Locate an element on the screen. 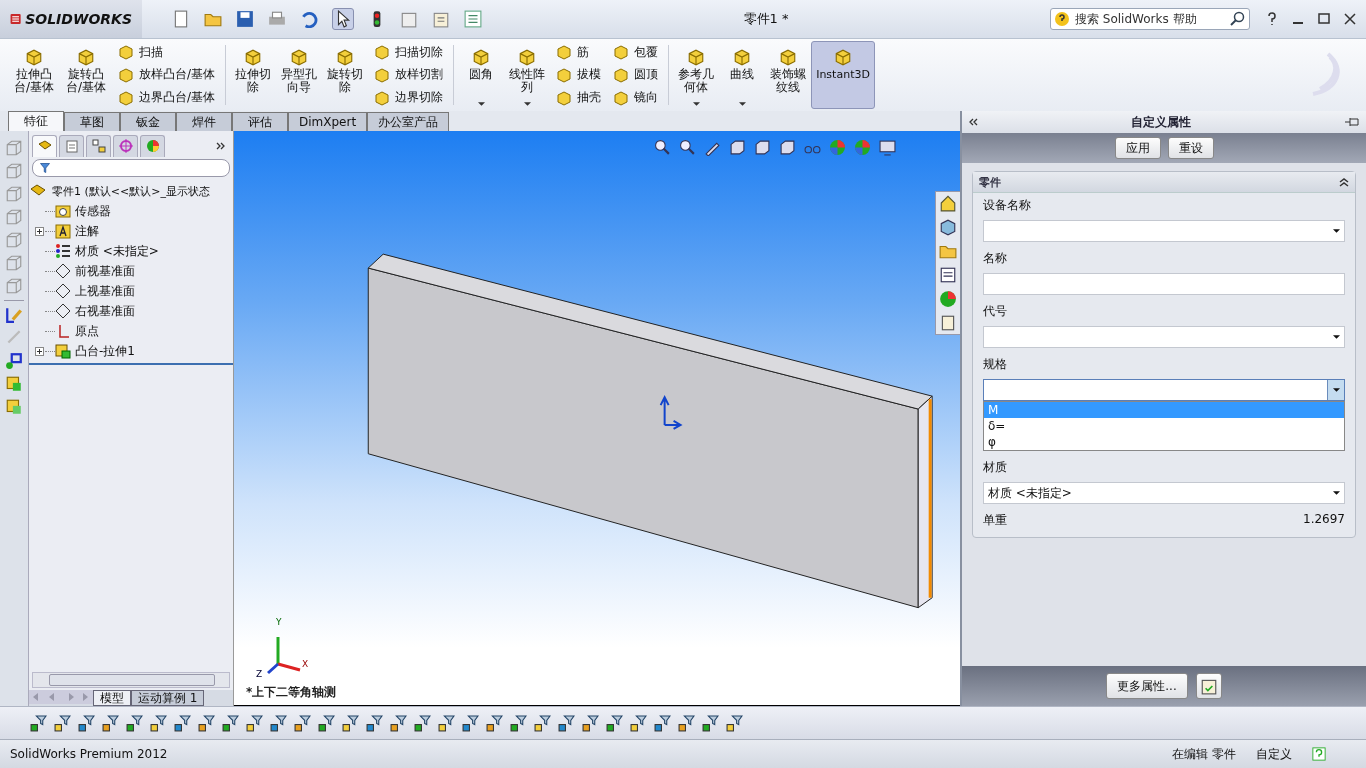 This screenshot has width=1366, height=768. maximize-icon is located at coordinates (1324, 19).